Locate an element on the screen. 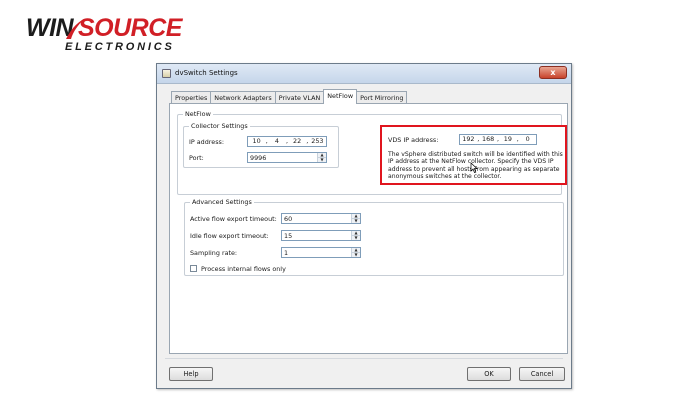 Image resolution: width=700 pixels, height=400 pixels. vds-ip-octet-3: 19 is located at coordinates (507, 139).